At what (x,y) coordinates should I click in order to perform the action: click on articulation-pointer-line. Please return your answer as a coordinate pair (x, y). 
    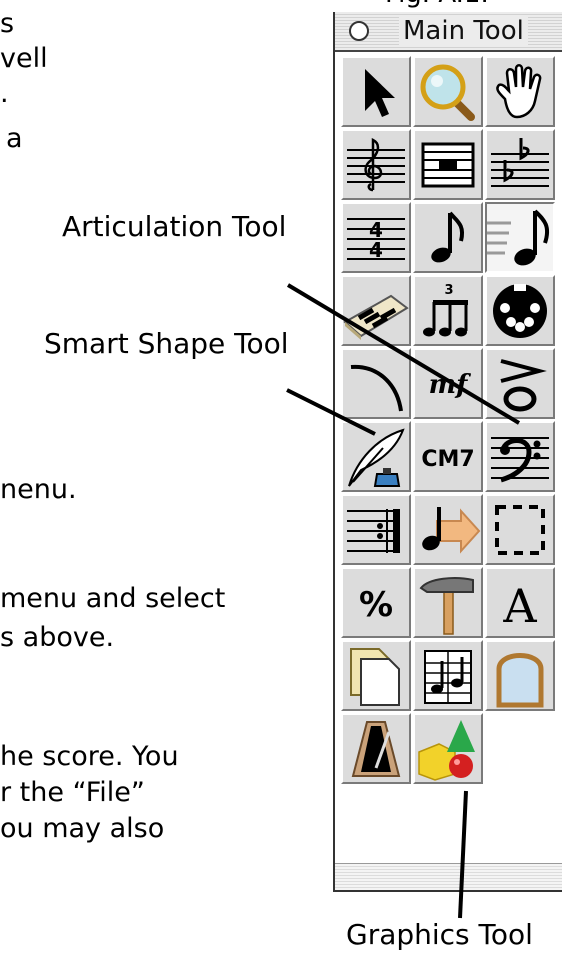
    Looking at the image, I should click on (403, 354).